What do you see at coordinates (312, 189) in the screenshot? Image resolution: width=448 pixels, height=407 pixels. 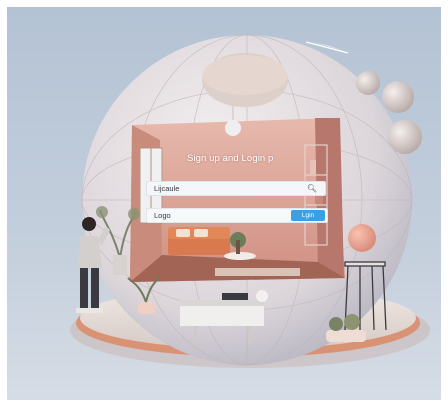 I see `search-icon: 🔍︎` at bounding box center [312, 189].